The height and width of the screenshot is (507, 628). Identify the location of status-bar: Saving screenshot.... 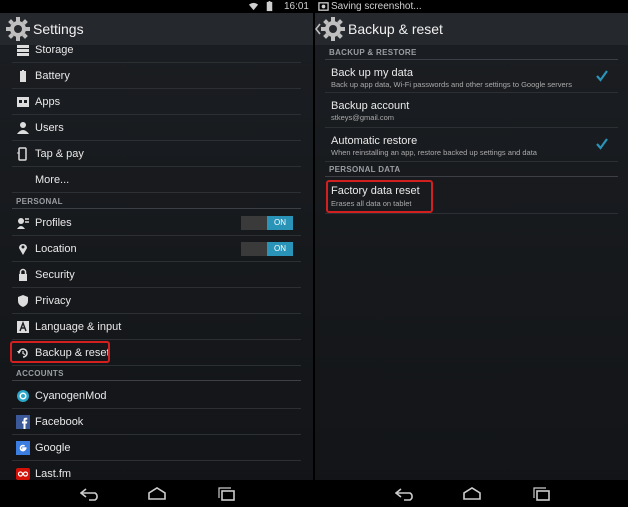
(471, 6).